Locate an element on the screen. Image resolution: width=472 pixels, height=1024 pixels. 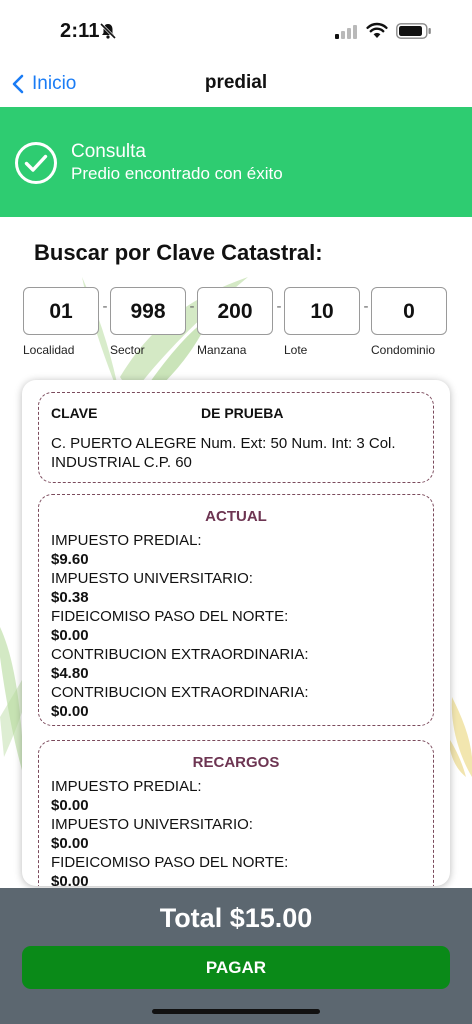
navigation-bar: Inicio predial is located at coordinates (236, 84).